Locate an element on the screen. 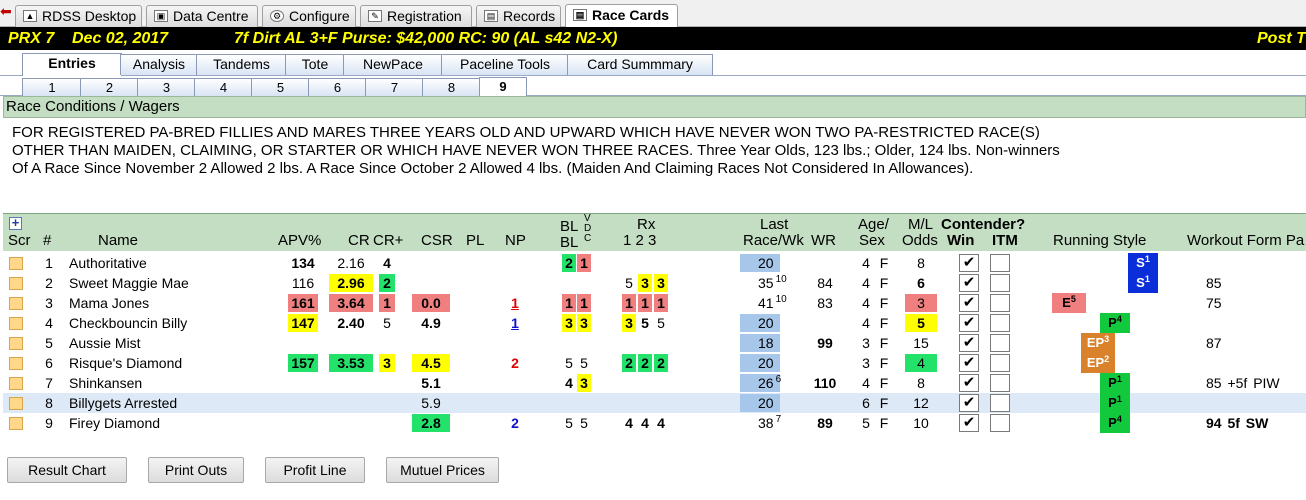 This screenshot has width=1306, height=500. tab-entries: Entries is located at coordinates (72, 64).